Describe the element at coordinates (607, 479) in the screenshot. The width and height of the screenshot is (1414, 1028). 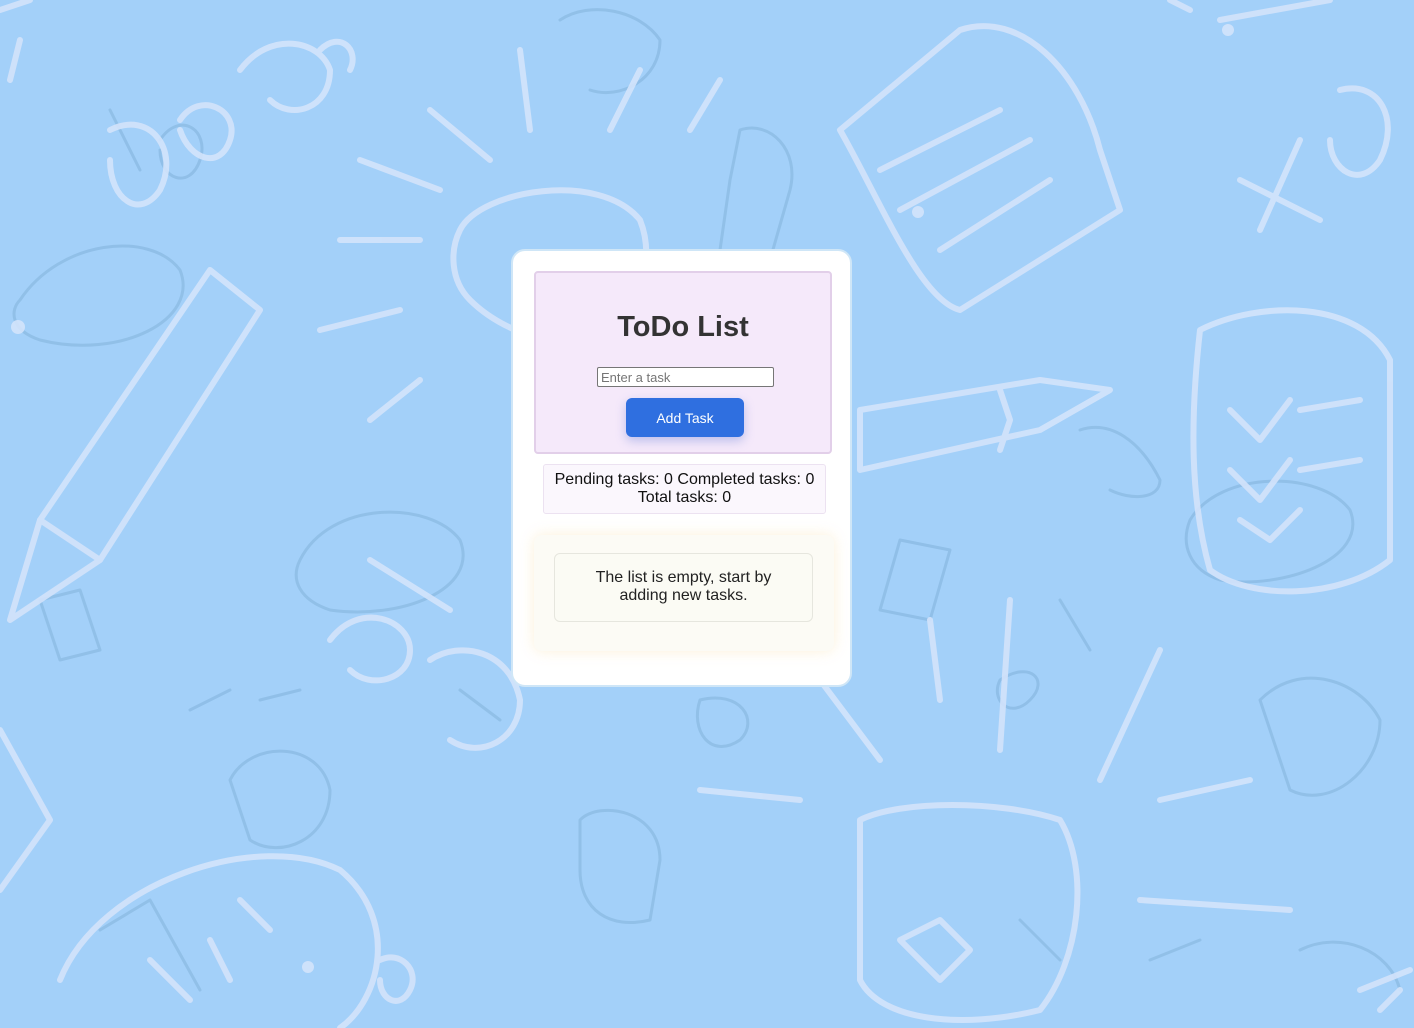
I see `pending-tasks-label: Pending tasks:` at that location.